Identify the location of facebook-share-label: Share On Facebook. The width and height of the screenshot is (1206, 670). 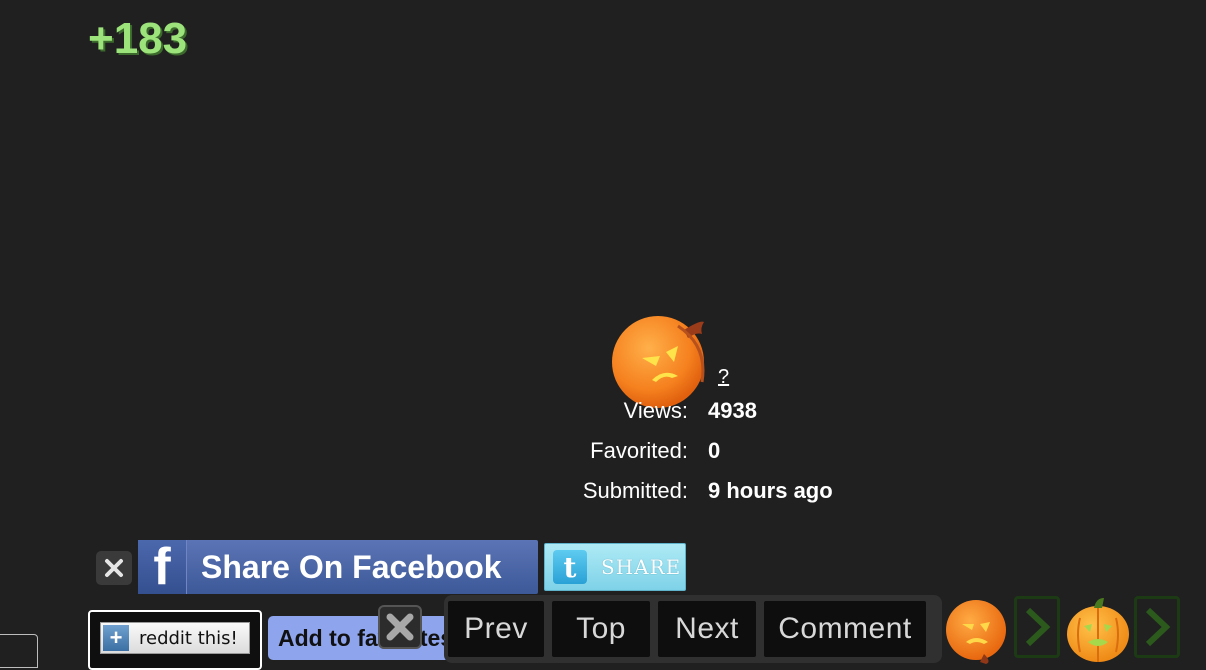
(351, 566).